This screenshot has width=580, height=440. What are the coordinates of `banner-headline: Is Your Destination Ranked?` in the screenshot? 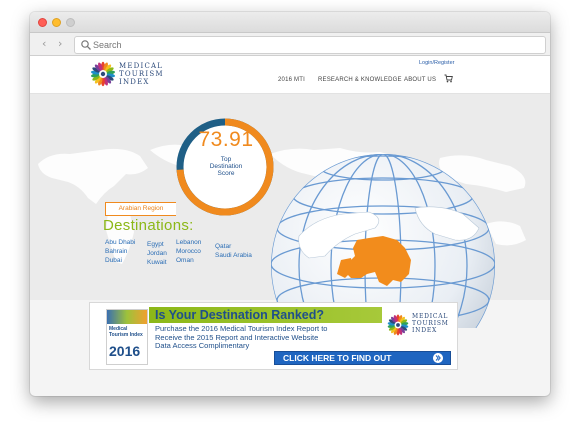 It's located at (240, 315).